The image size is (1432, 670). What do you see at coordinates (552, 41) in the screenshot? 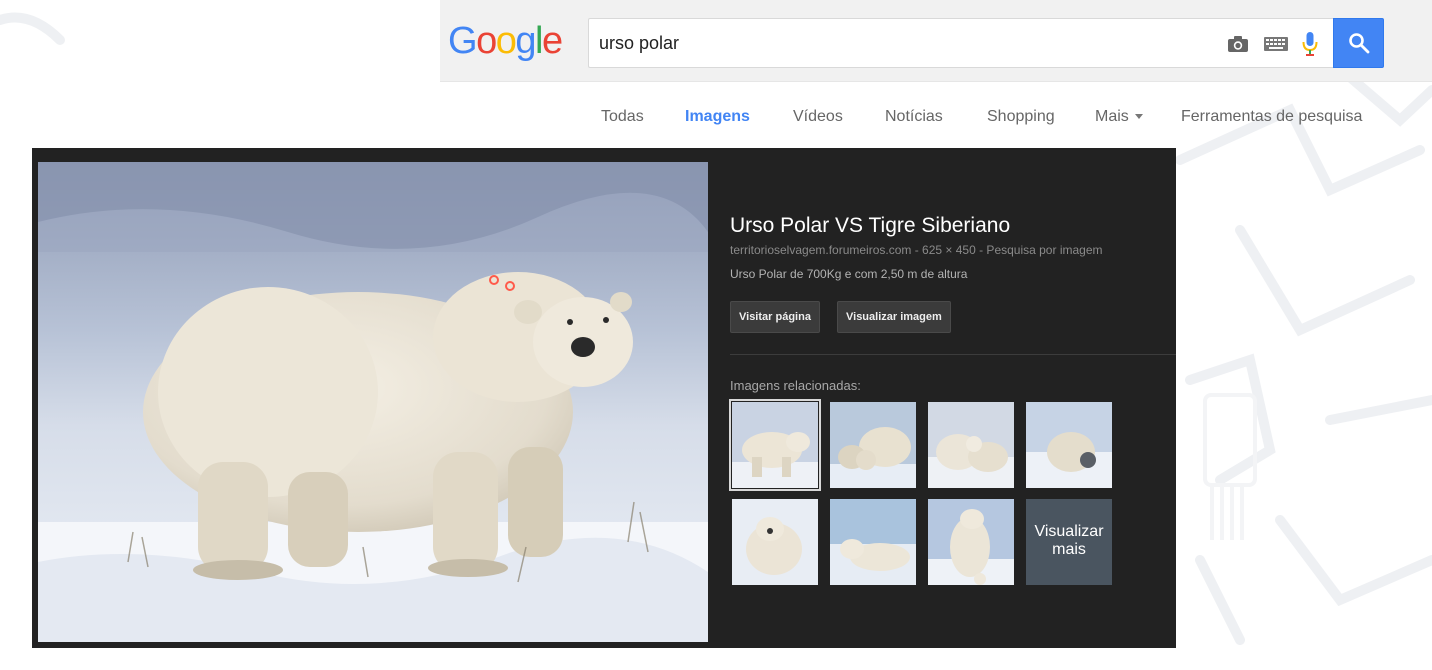
I see `logo-letter: e` at bounding box center [552, 41].